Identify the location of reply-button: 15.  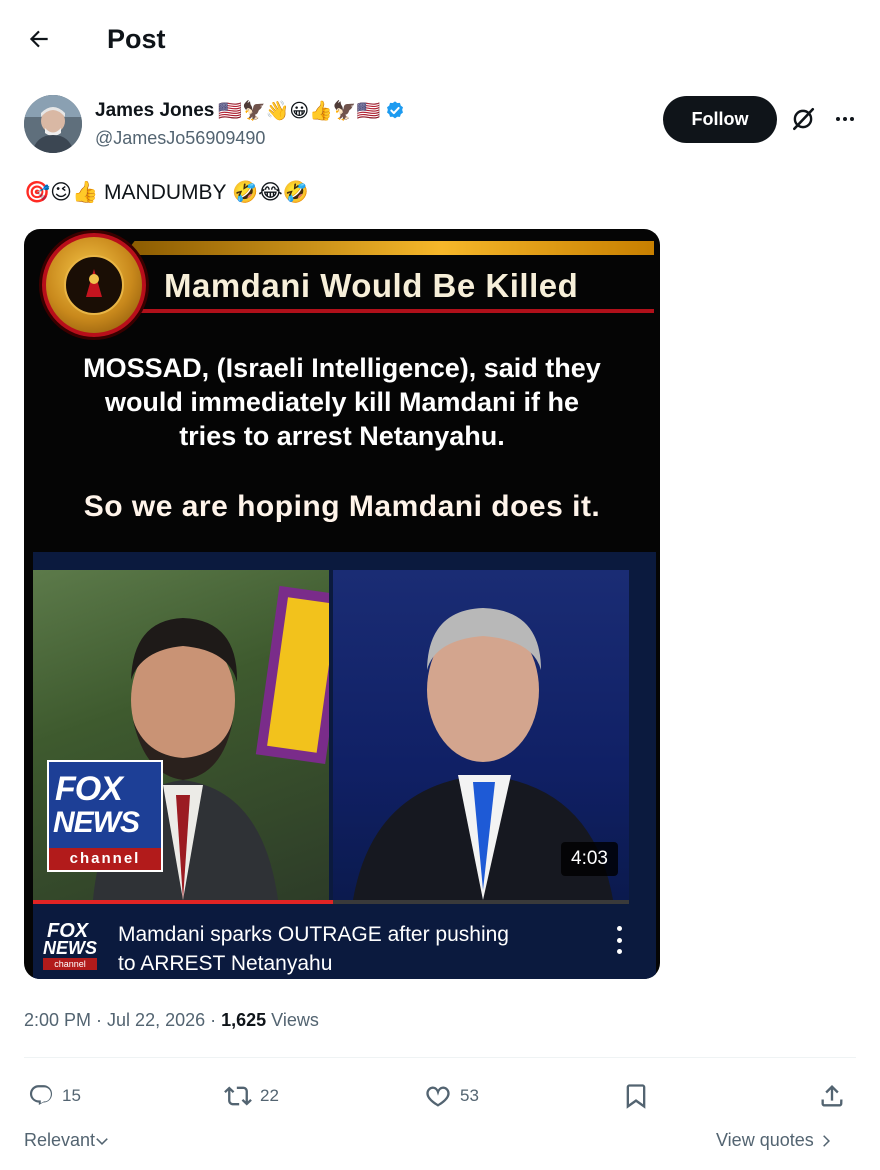
(54, 1096).